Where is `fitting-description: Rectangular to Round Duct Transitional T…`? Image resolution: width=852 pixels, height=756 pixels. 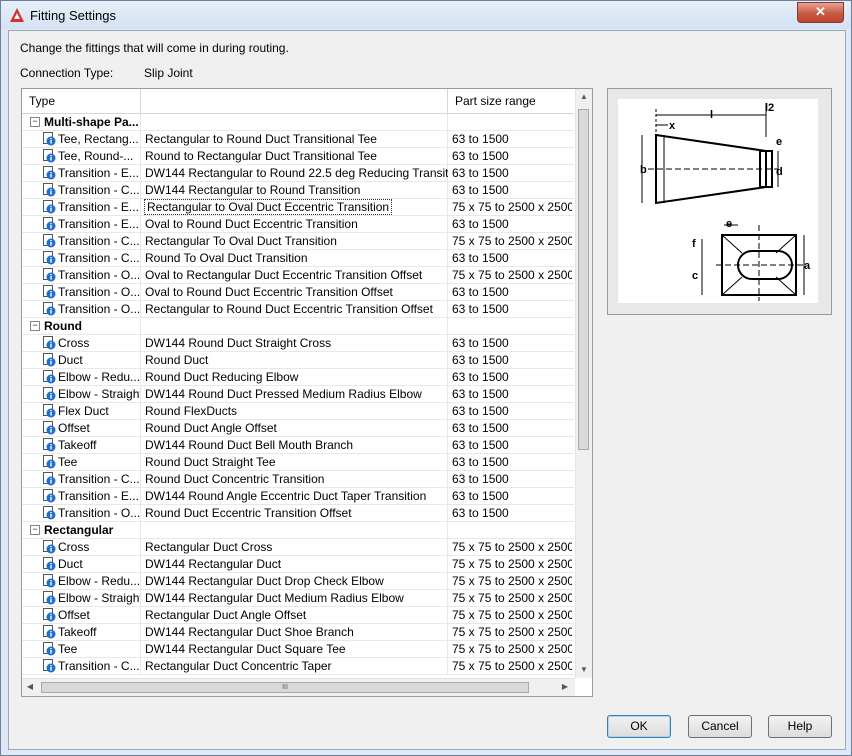
fitting-description: Rectangular to Round Duct Transitional T… is located at coordinates (261, 139).